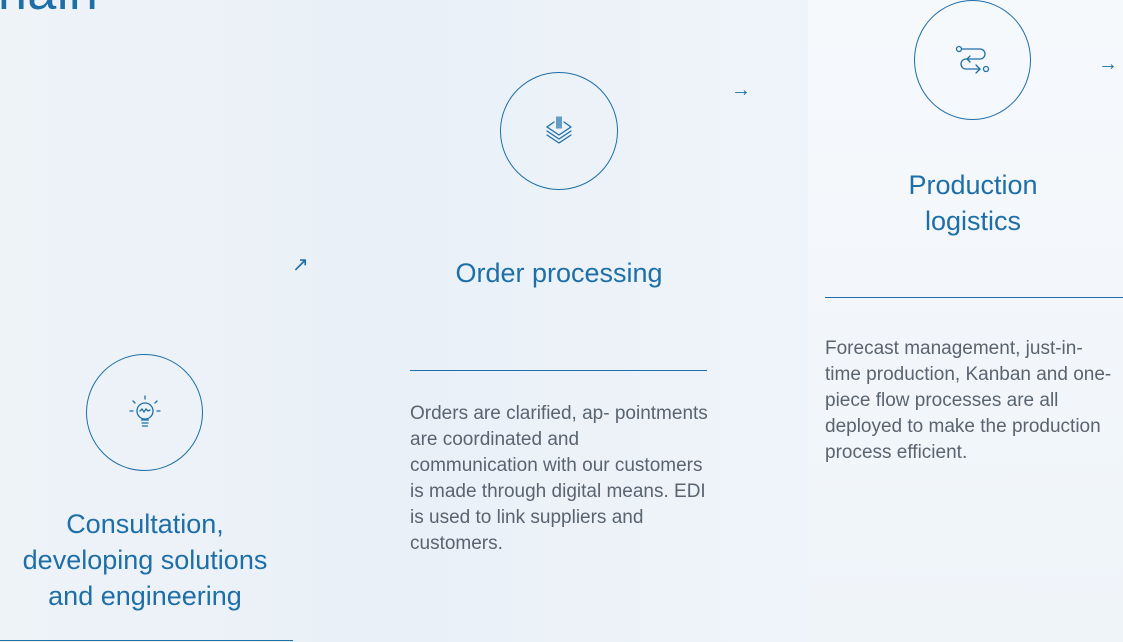 This screenshot has width=1123, height=642. I want to click on step-consultation-icon-circle, so click(144, 412).